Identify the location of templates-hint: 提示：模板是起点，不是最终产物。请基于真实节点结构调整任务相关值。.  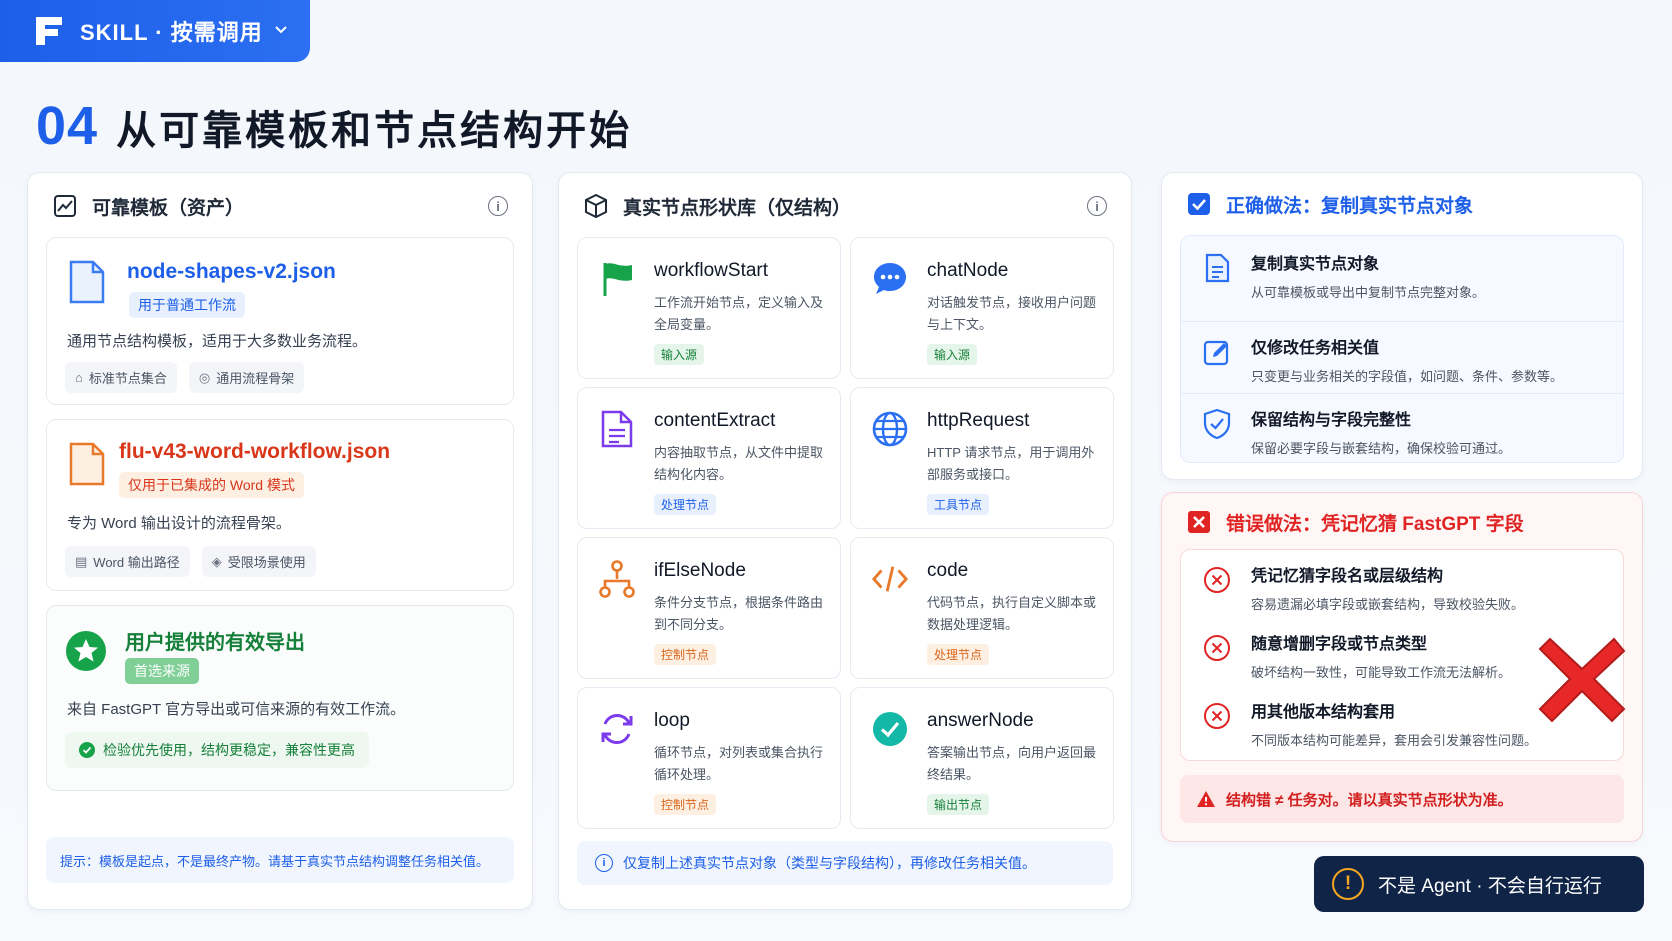
(280, 860).